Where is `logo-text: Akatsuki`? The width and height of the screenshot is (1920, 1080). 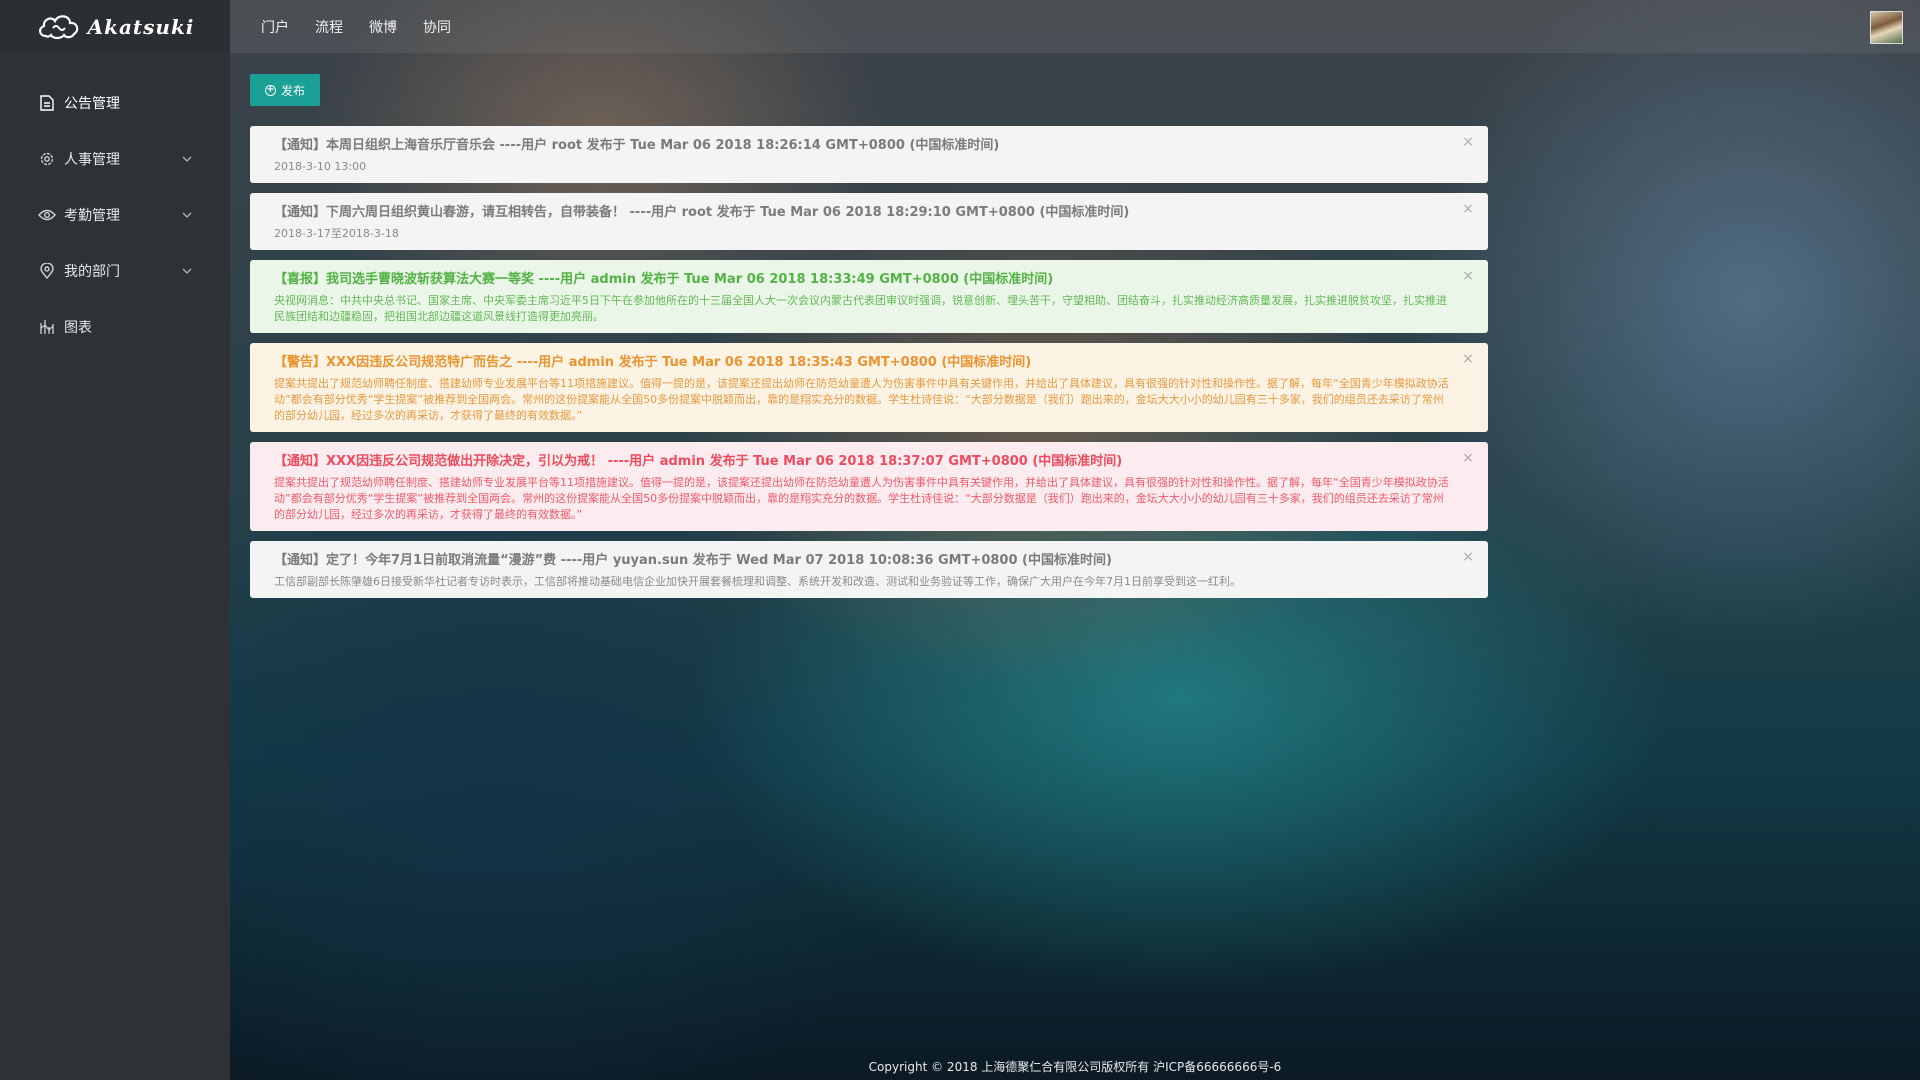
logo-text: Akatsuki is located at coordinates (141, 26).